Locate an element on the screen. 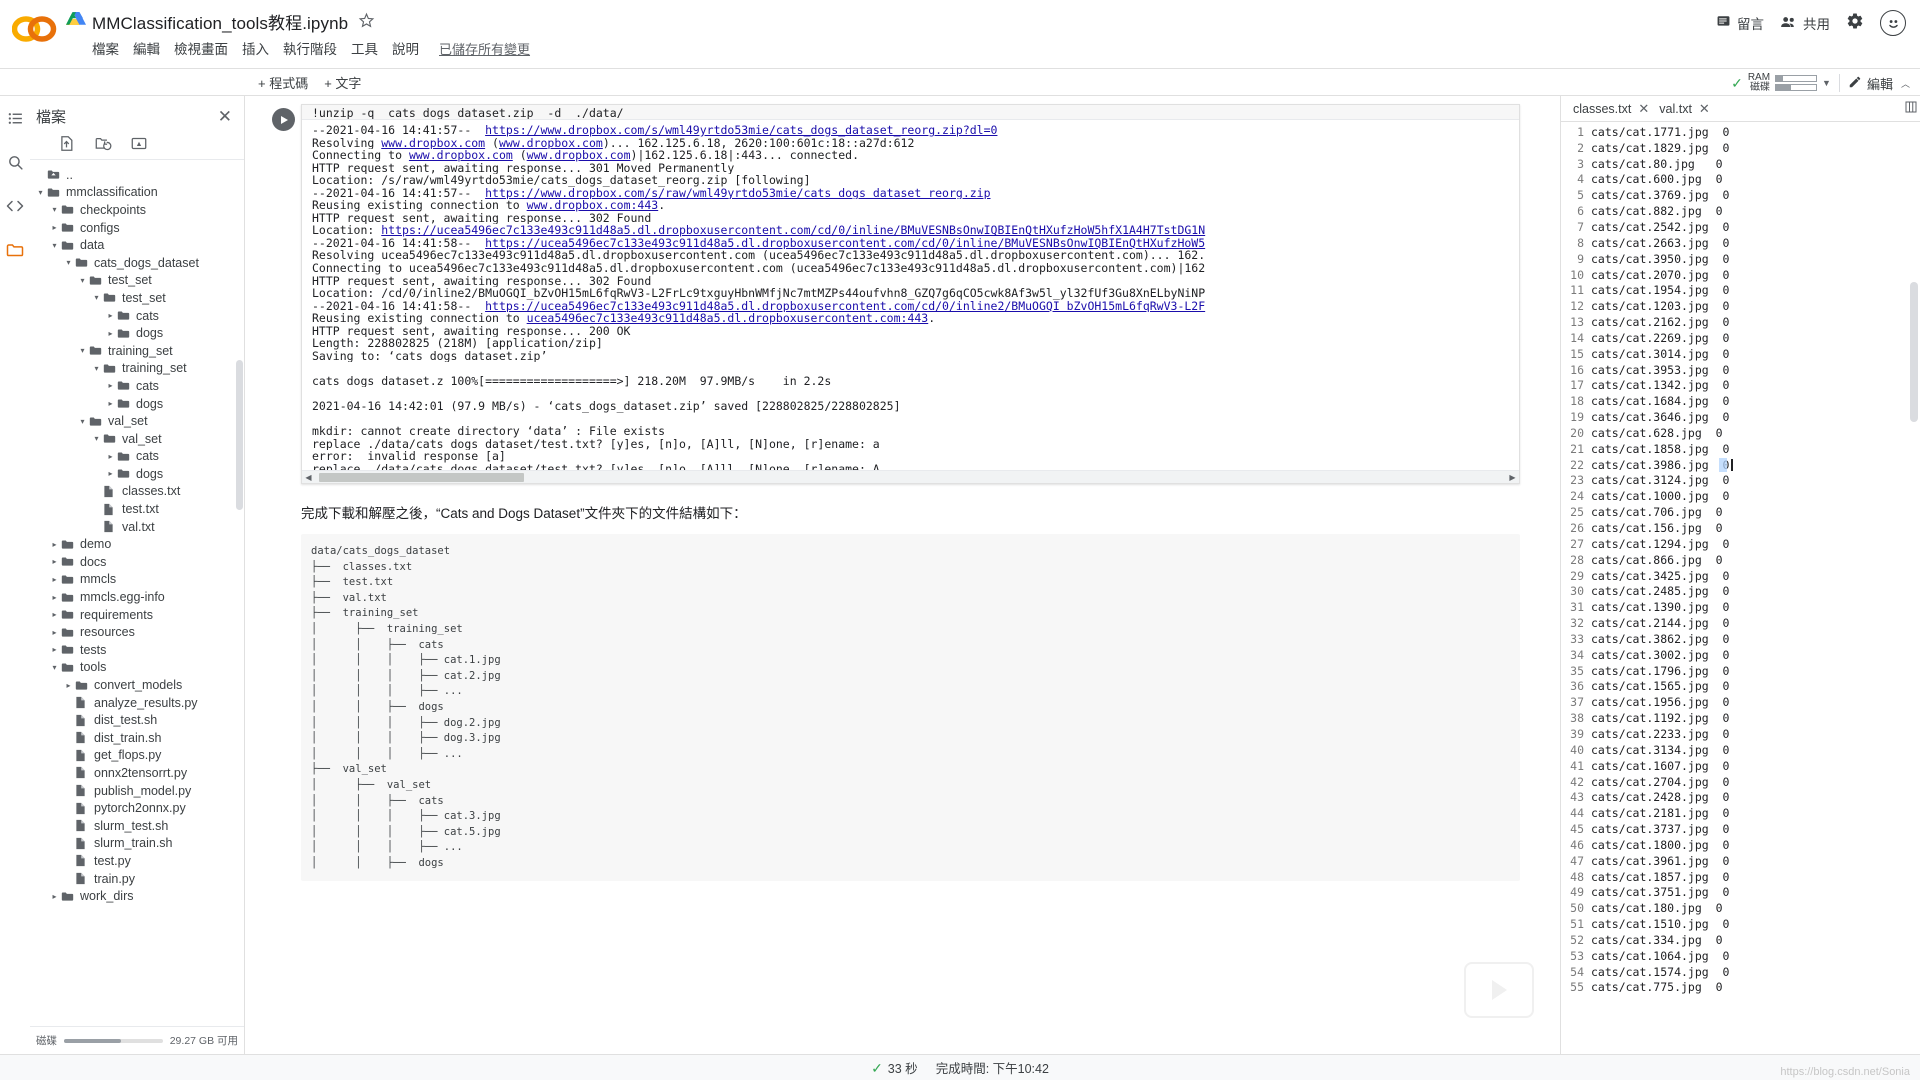  files-icon is located at coordinates (15, 250).